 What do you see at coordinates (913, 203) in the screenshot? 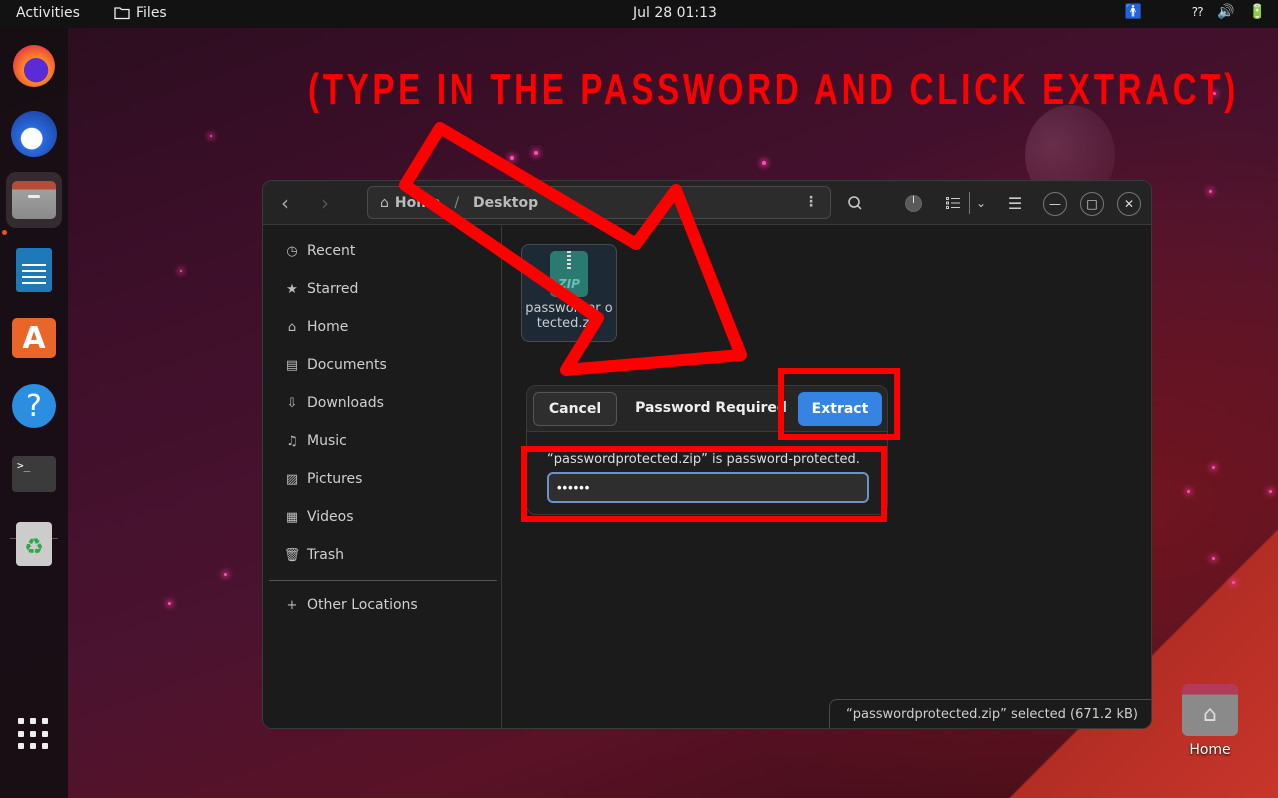
I see `operations-progress-icon` at bounding box center [913, 203].